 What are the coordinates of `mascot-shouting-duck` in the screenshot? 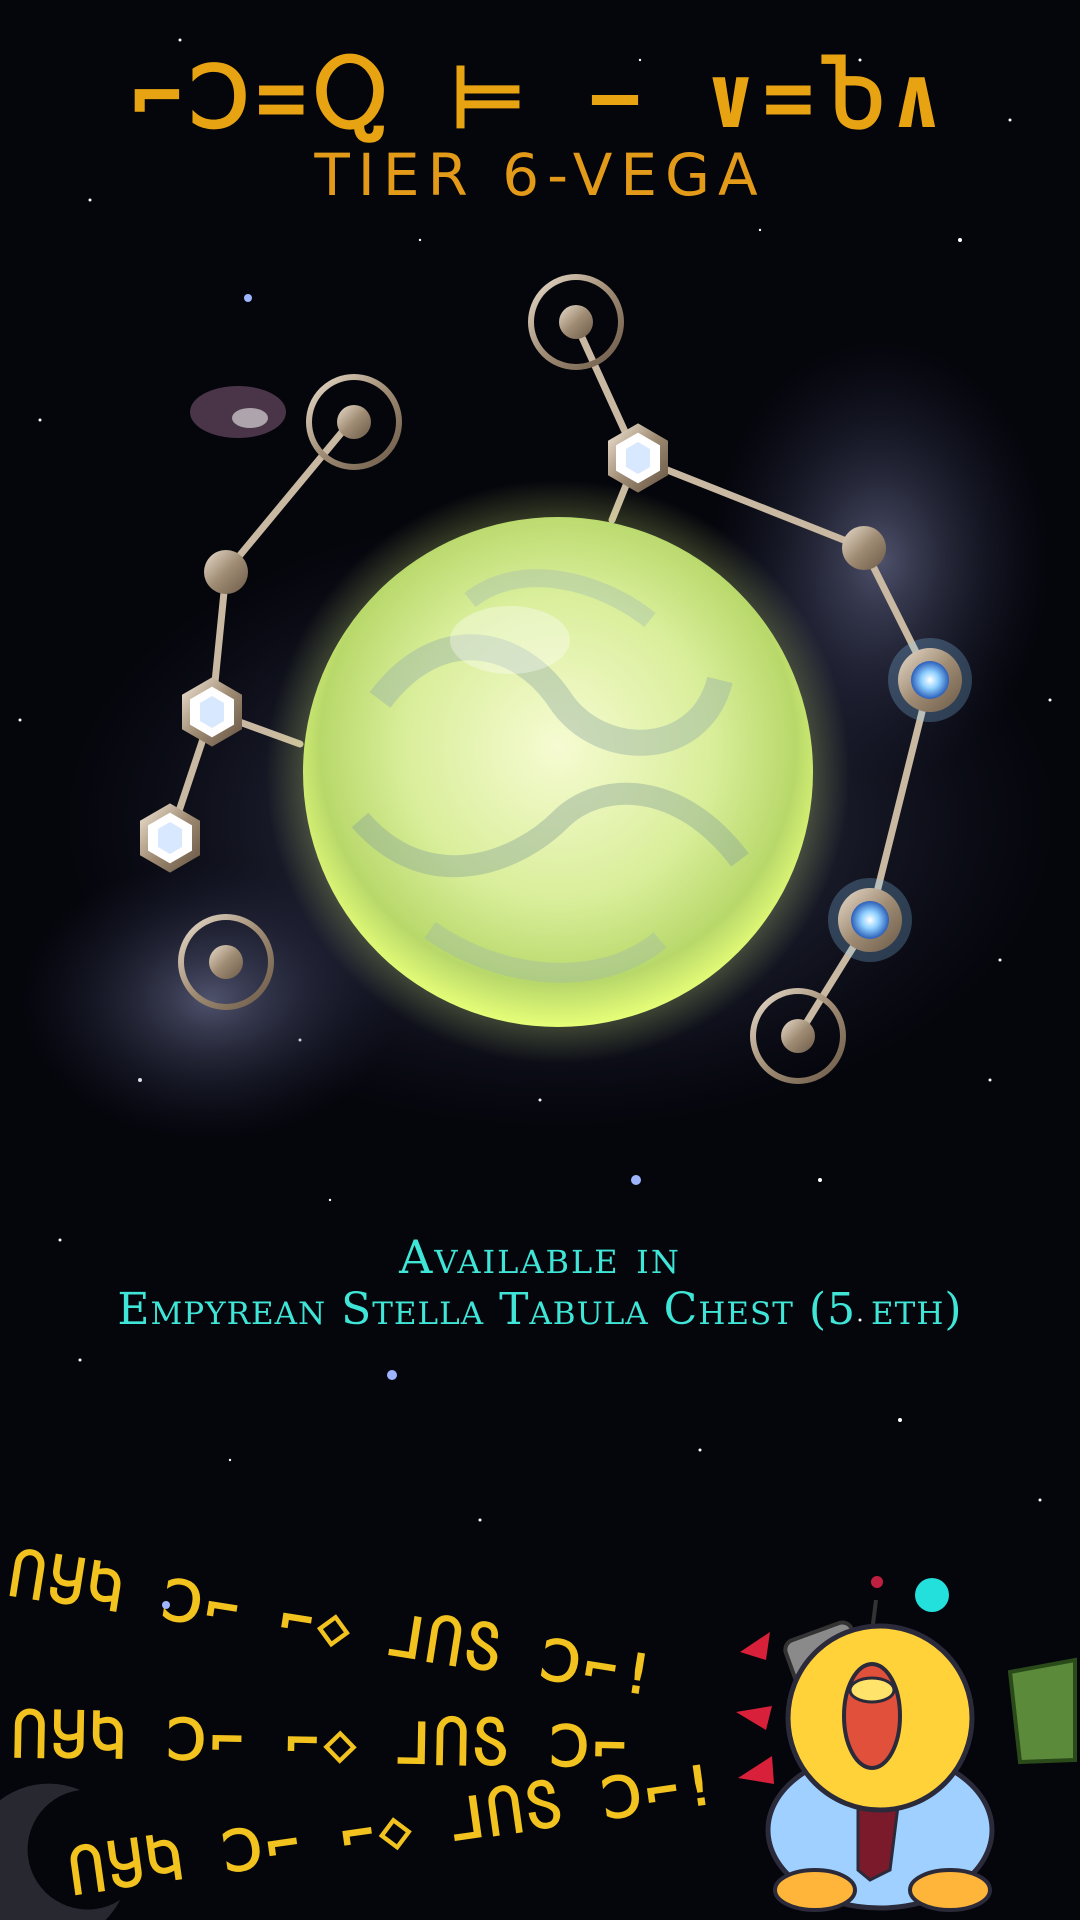 It's located at (906, 1744).